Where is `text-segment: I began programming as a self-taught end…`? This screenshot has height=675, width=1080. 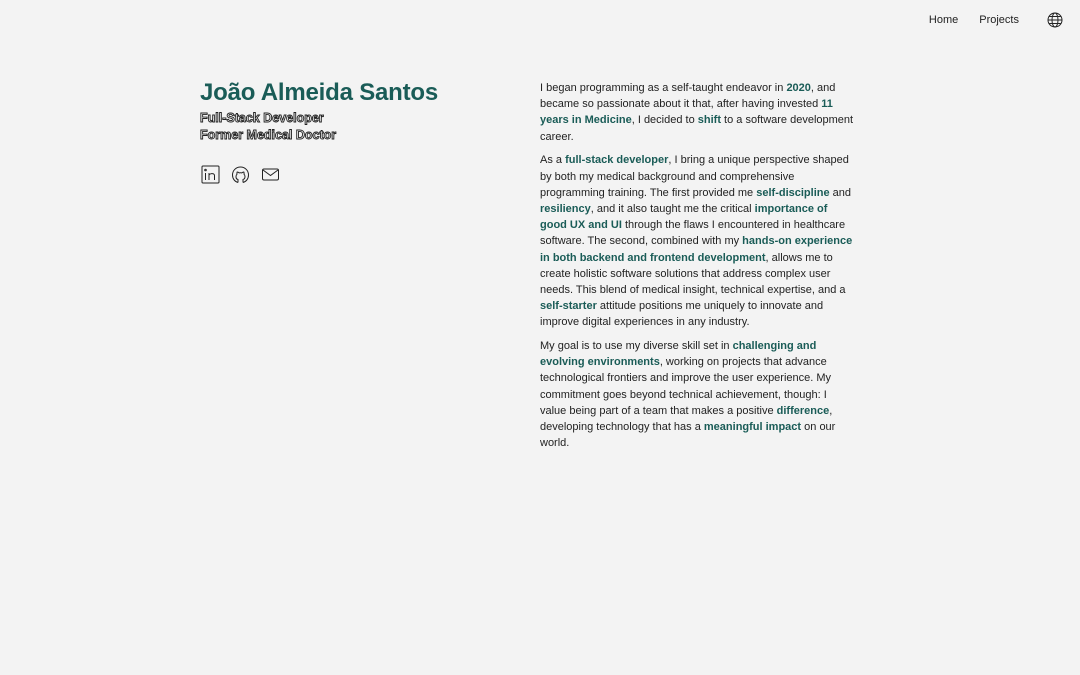 text-segment: I began programming as a self-taught end… is located at coordinates (663, 88).